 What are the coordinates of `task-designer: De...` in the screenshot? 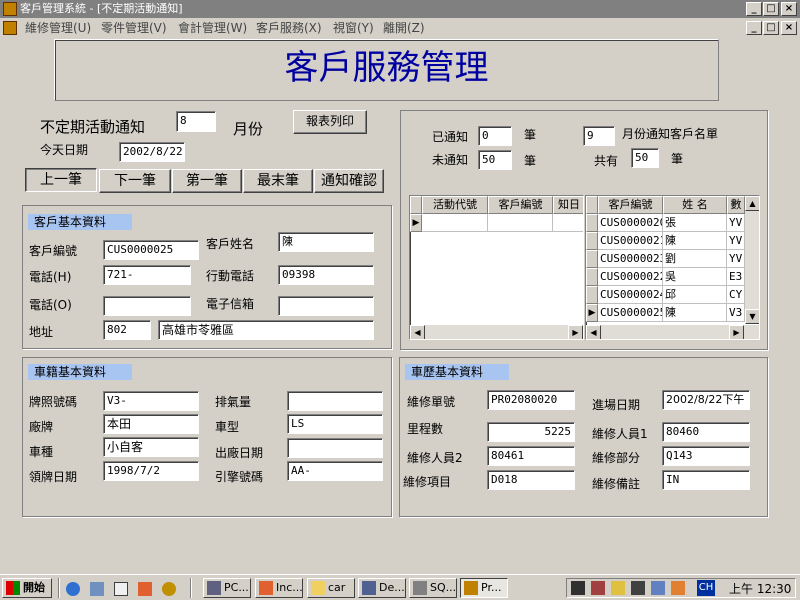 It's located at (382, 588).